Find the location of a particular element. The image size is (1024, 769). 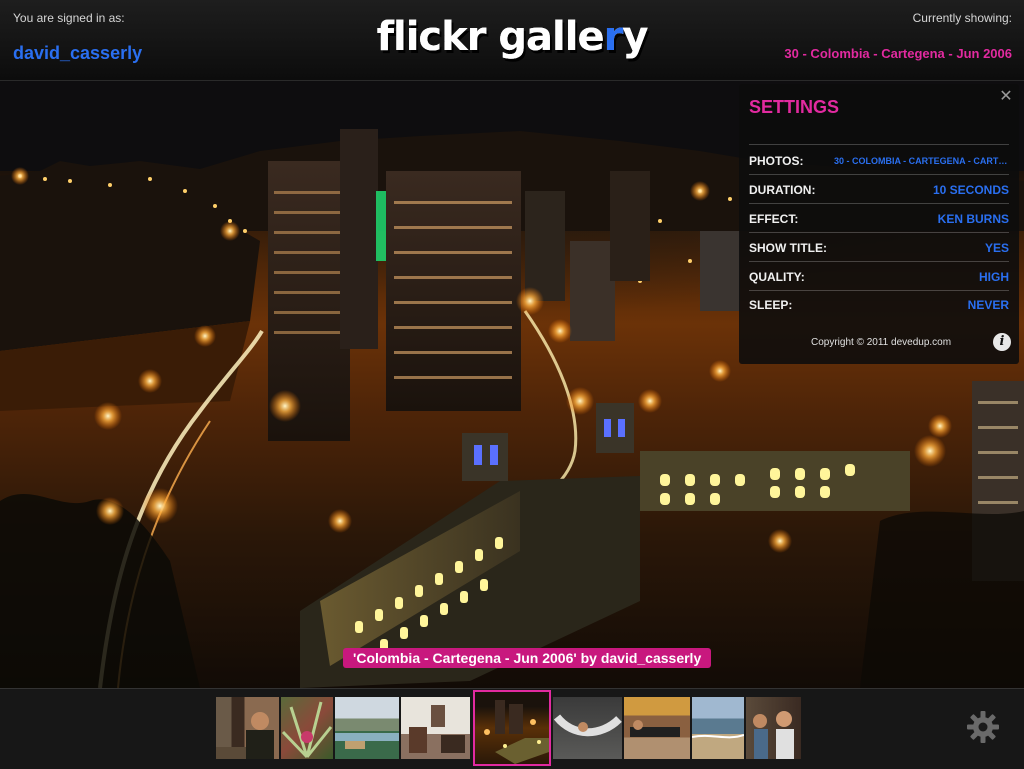

setting-row-duration: DURATION: 10 SECONDS is located at coordinates (879, 189).